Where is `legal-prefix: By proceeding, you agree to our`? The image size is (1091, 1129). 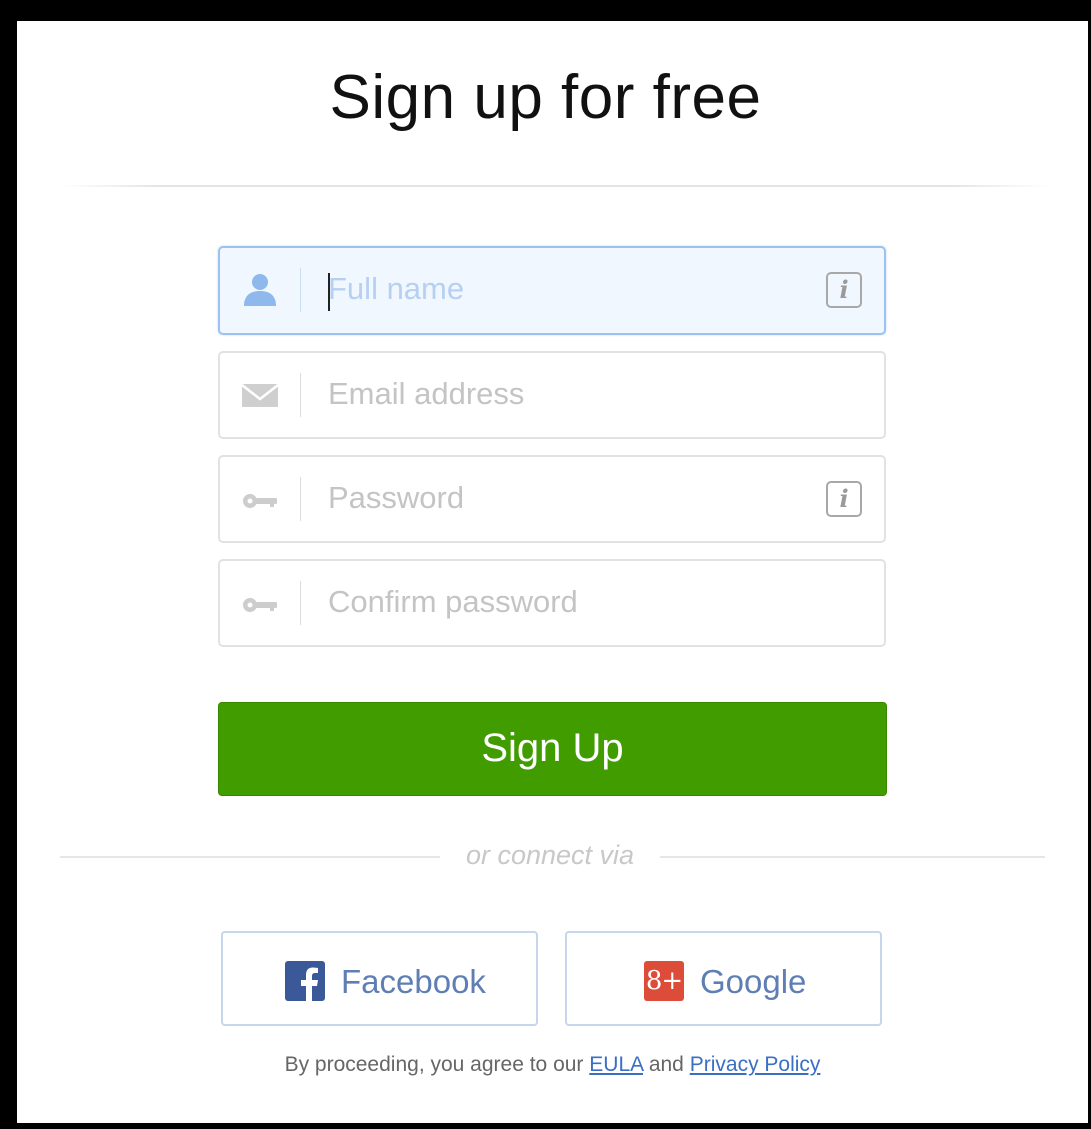 legal-prefix: By proceeding, you agree to our is located at coordinates (434, 1064).